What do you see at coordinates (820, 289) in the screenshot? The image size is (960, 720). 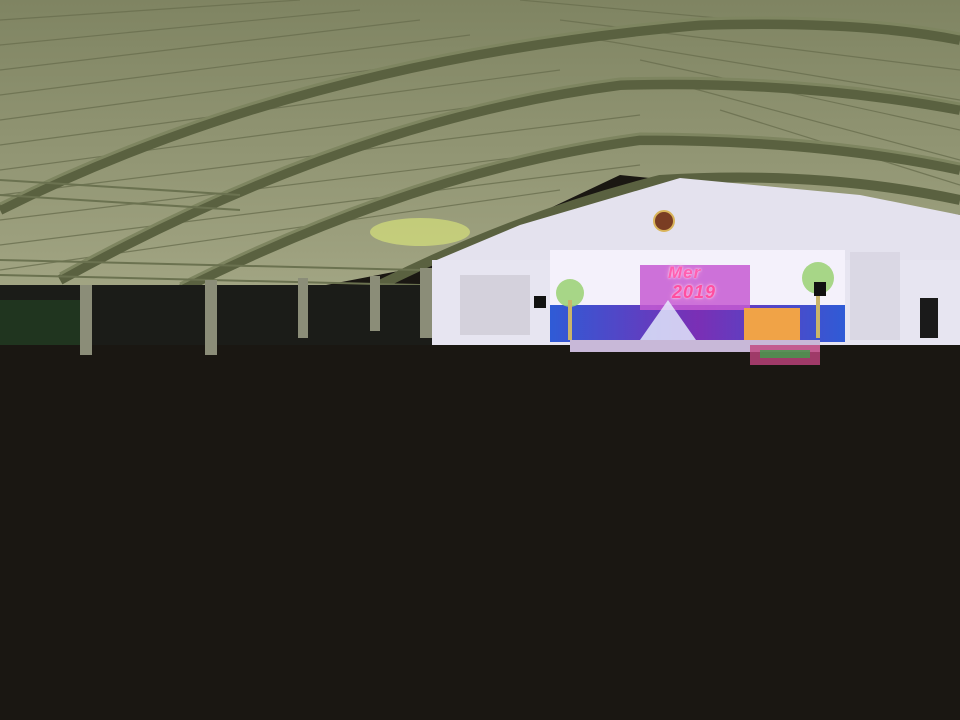 I see `speaker-right` at bounding box center [820, 289].